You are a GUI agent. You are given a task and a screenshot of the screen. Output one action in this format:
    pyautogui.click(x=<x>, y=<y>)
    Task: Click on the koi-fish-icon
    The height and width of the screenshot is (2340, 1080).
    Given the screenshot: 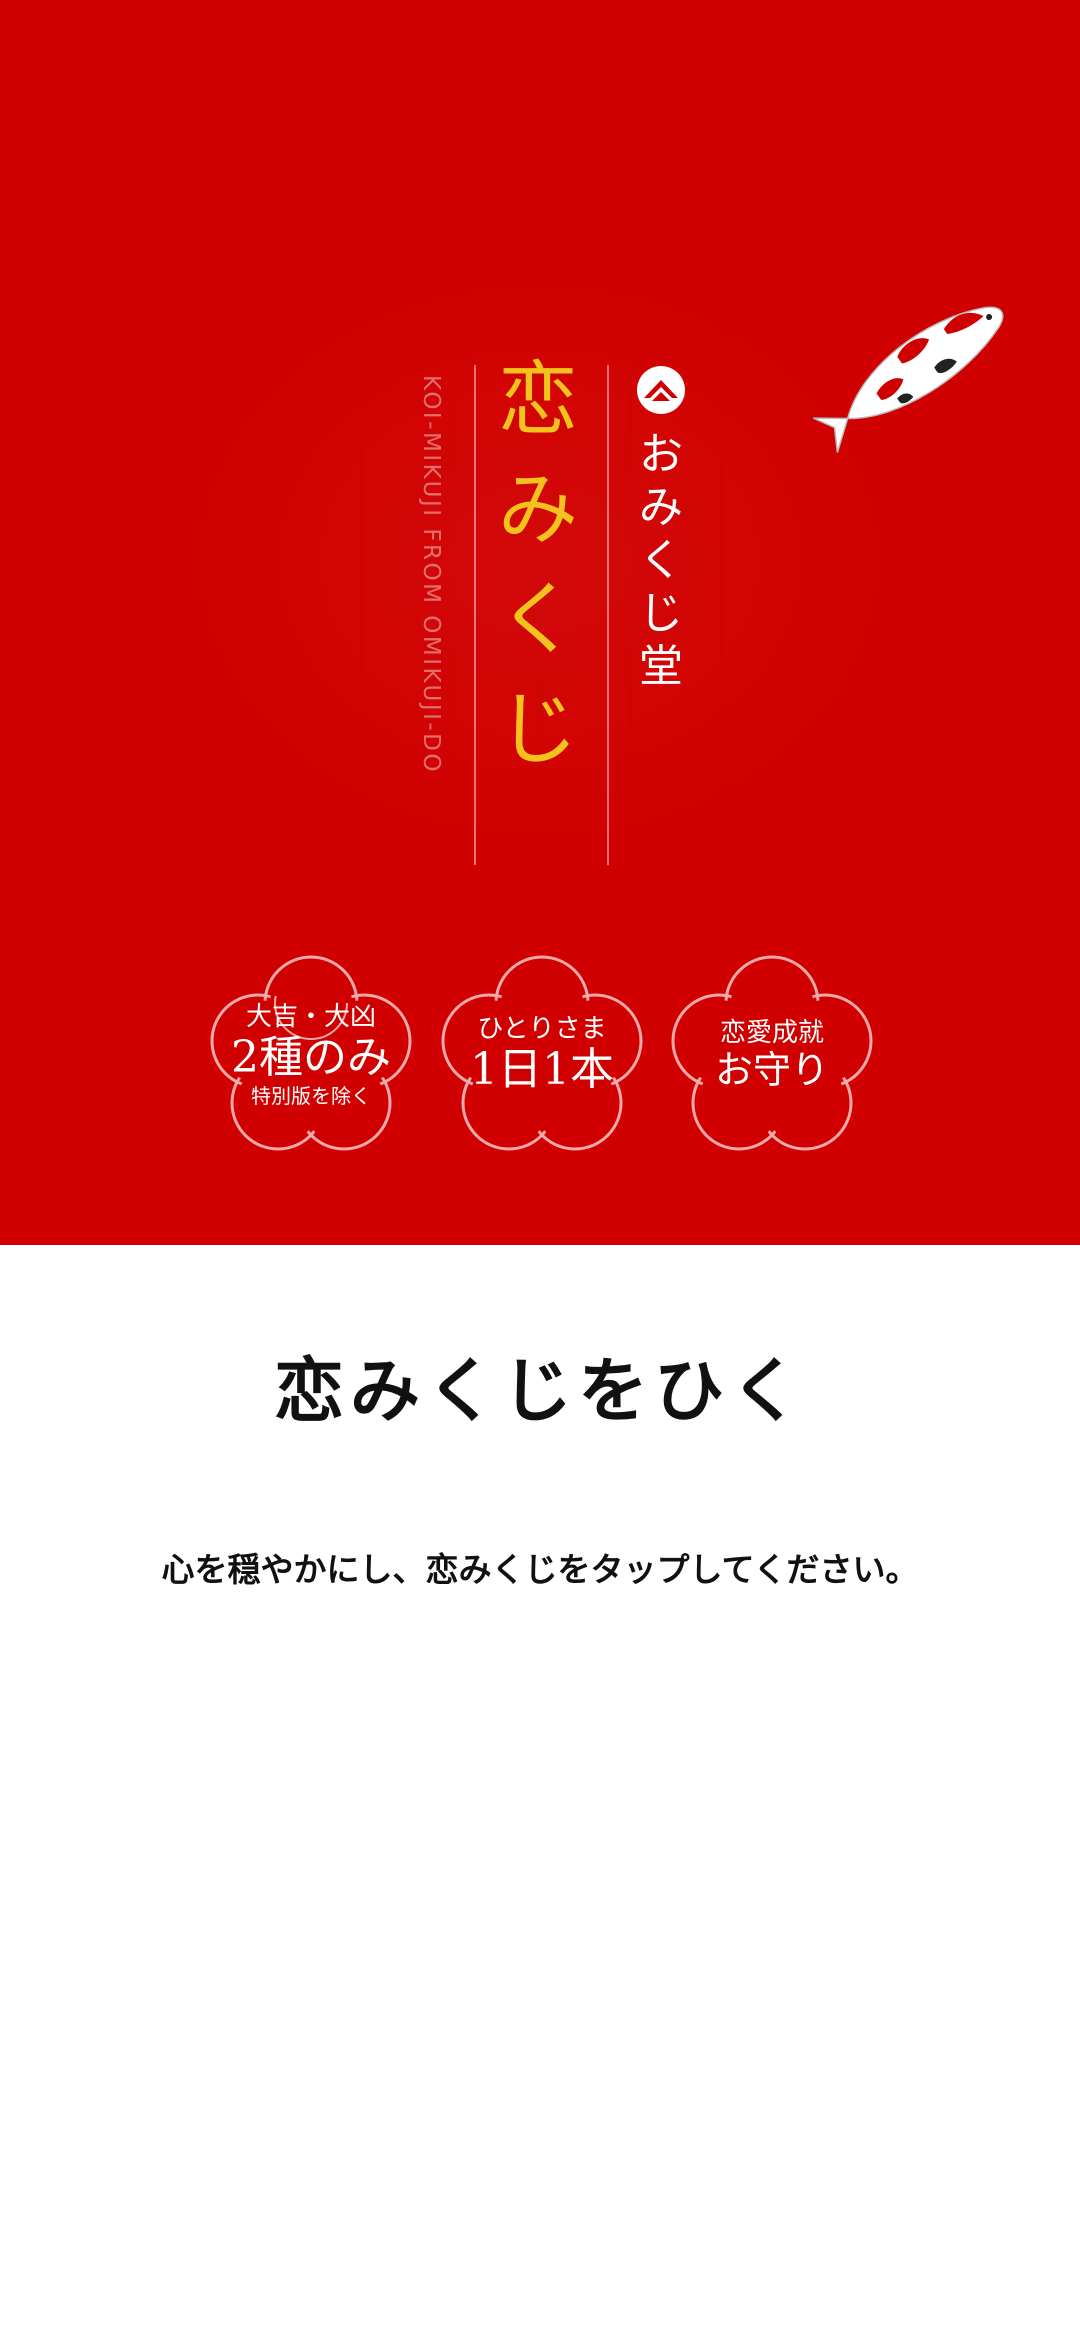 What is the action you would take?
    pyautogui.click(x=908, y=379)
    